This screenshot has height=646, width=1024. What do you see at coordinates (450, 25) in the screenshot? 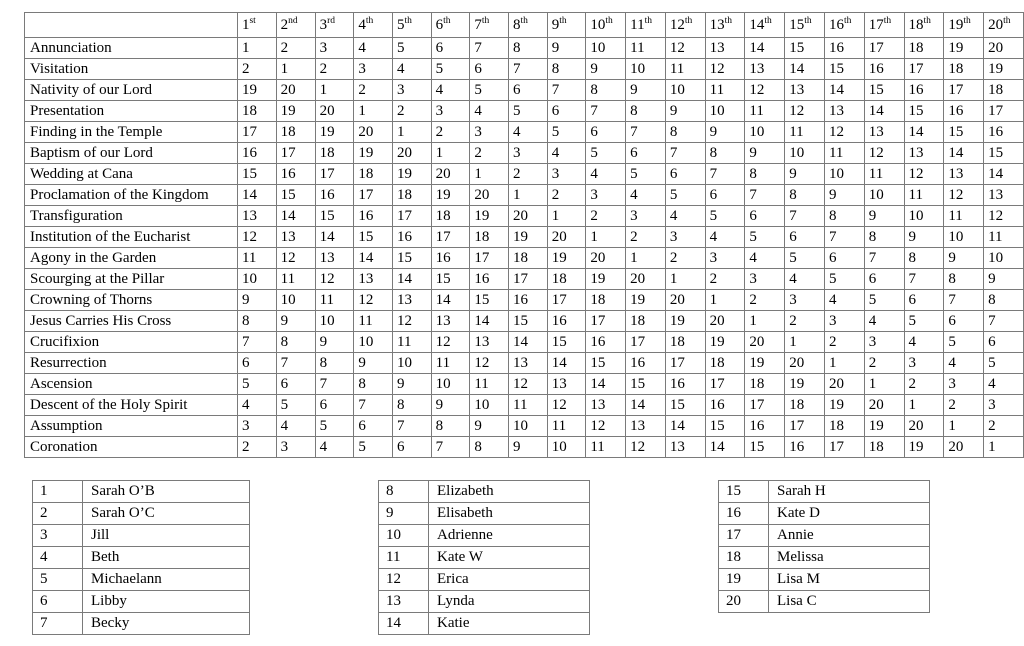
I see `column-header-6th: 6th` at bounding box center [450, 25].